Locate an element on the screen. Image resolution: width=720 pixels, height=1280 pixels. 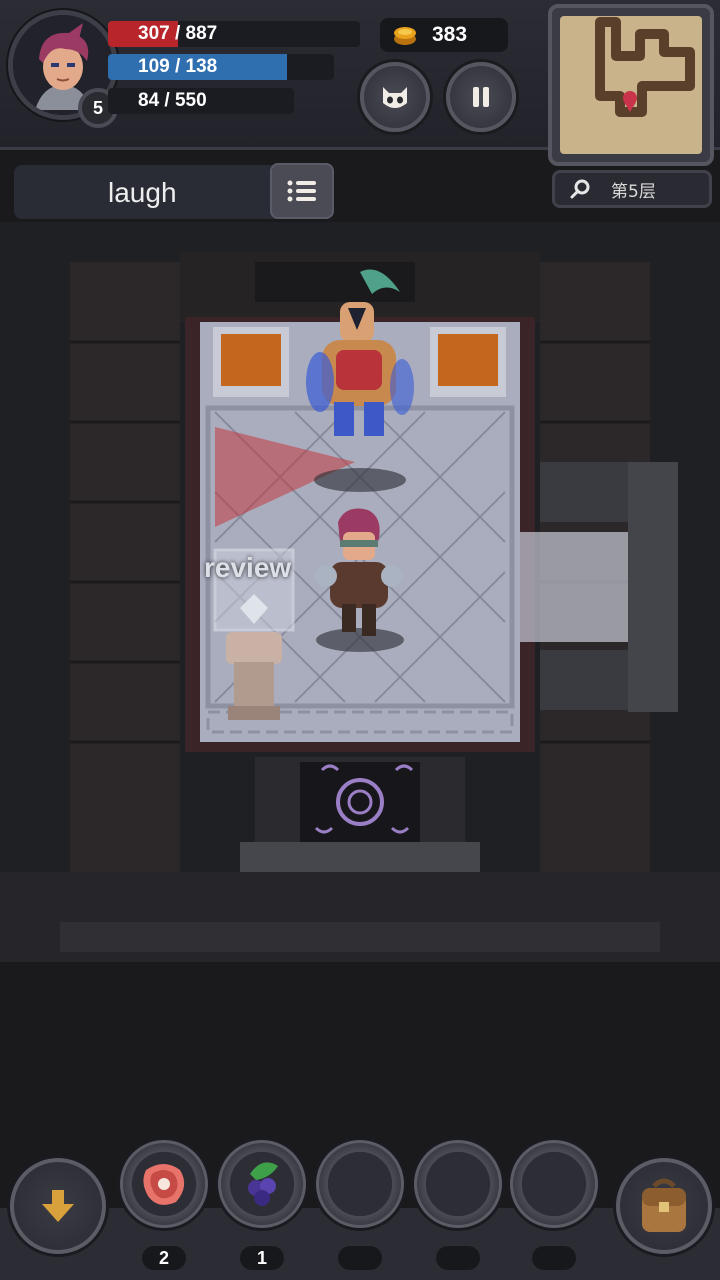
floor-indicator: 第5层 is located at coordinates (632, 189).